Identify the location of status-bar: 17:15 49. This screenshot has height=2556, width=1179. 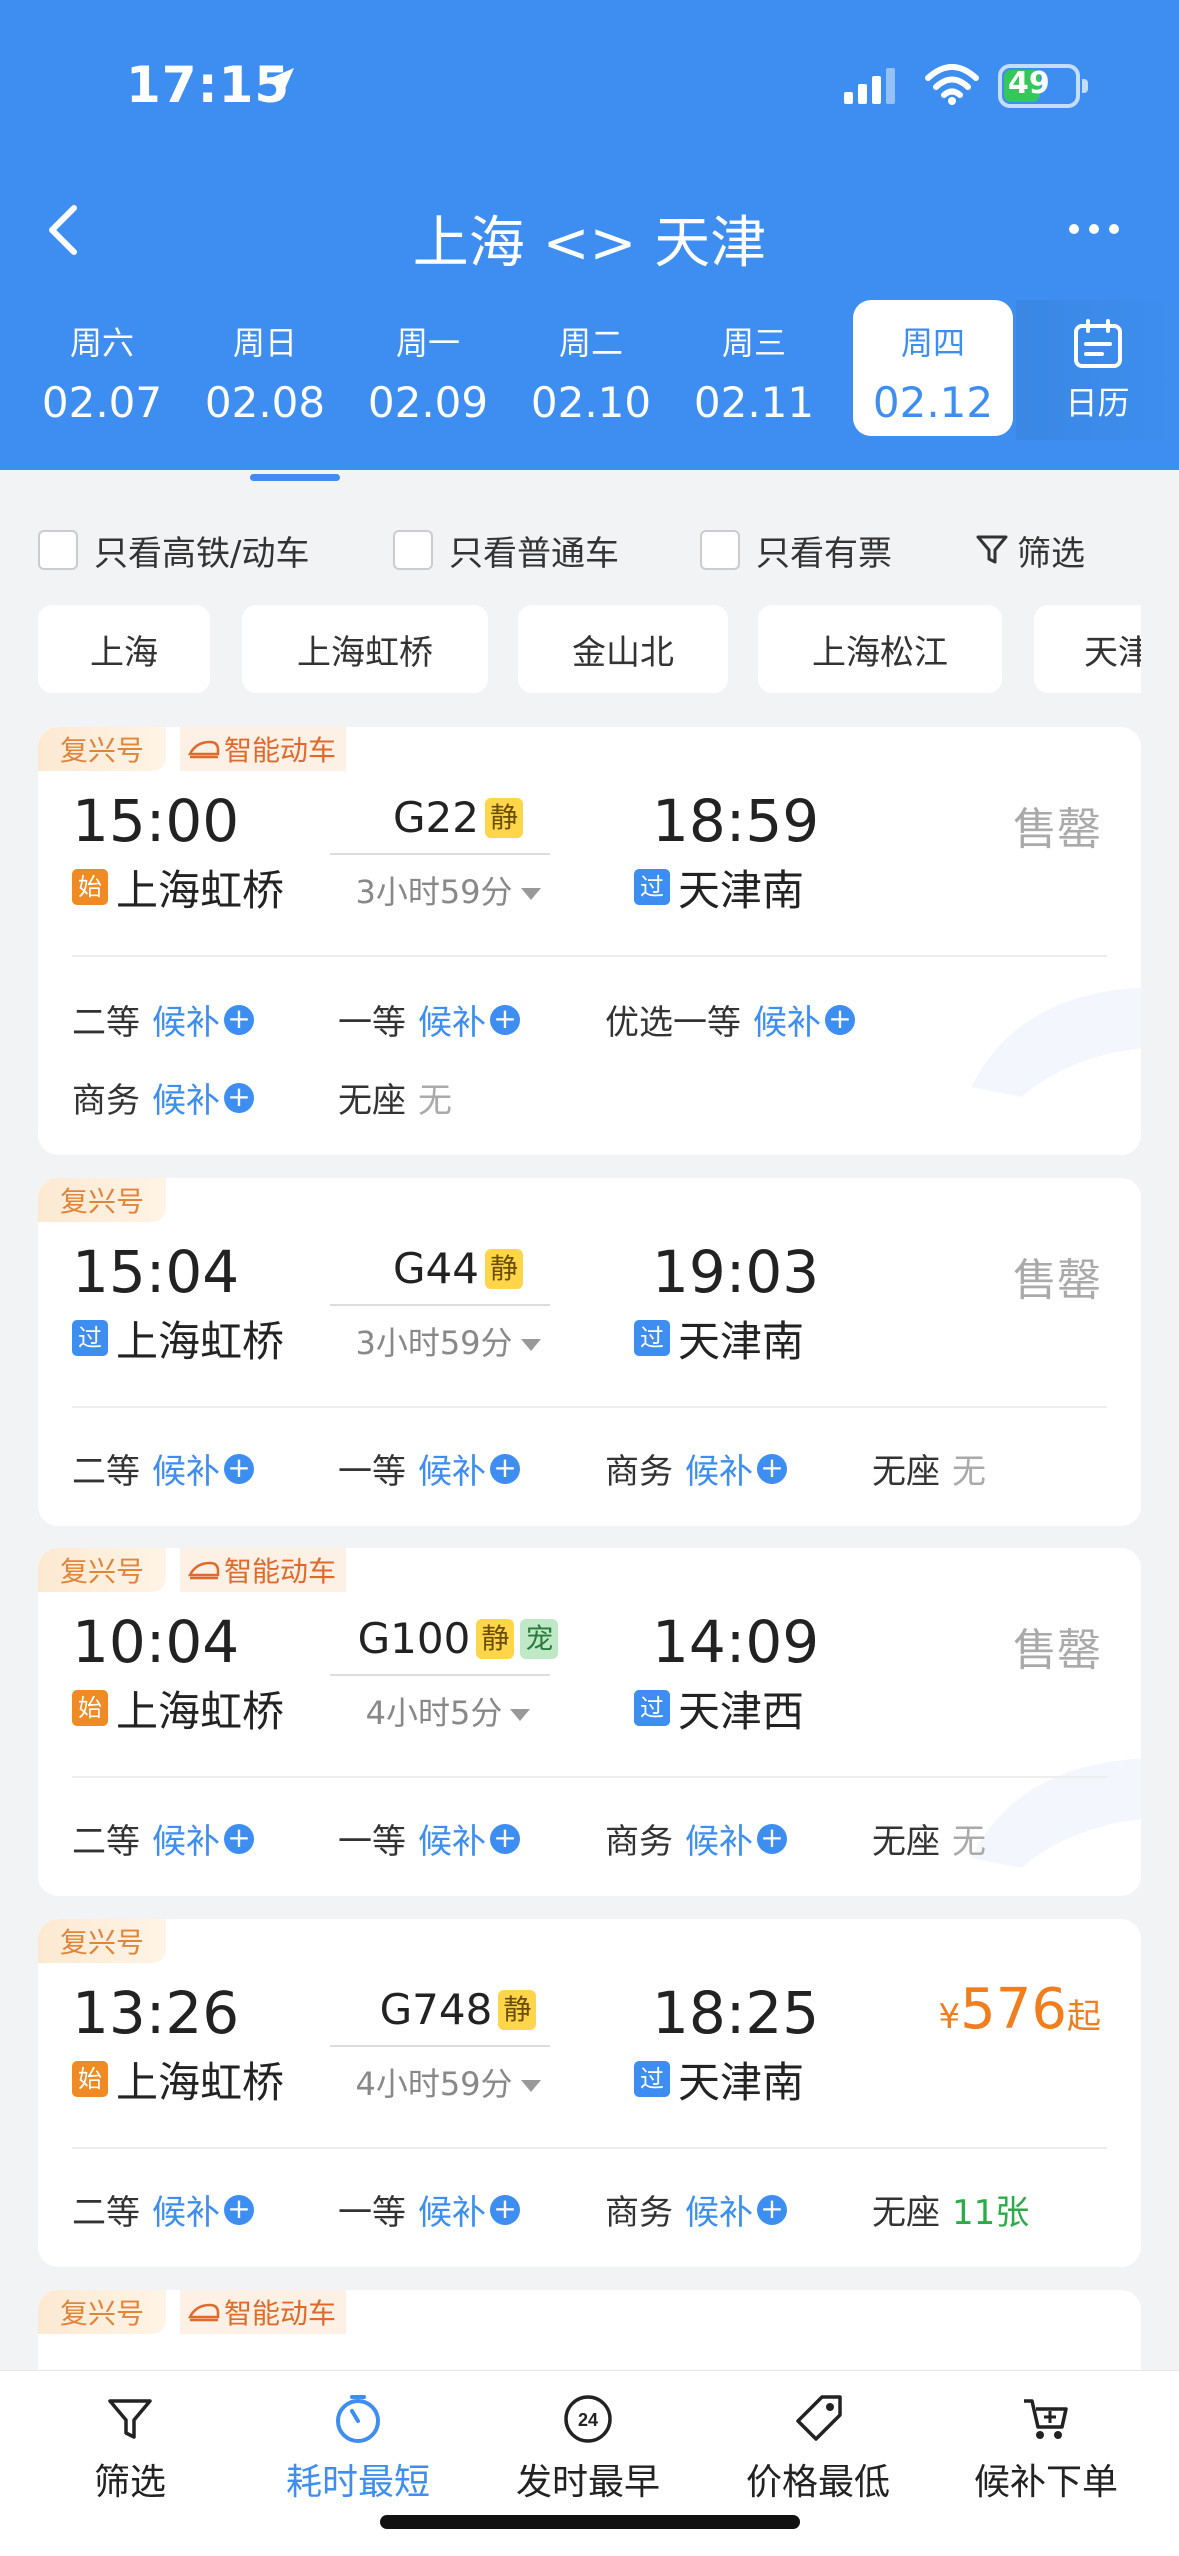
(589, 85).